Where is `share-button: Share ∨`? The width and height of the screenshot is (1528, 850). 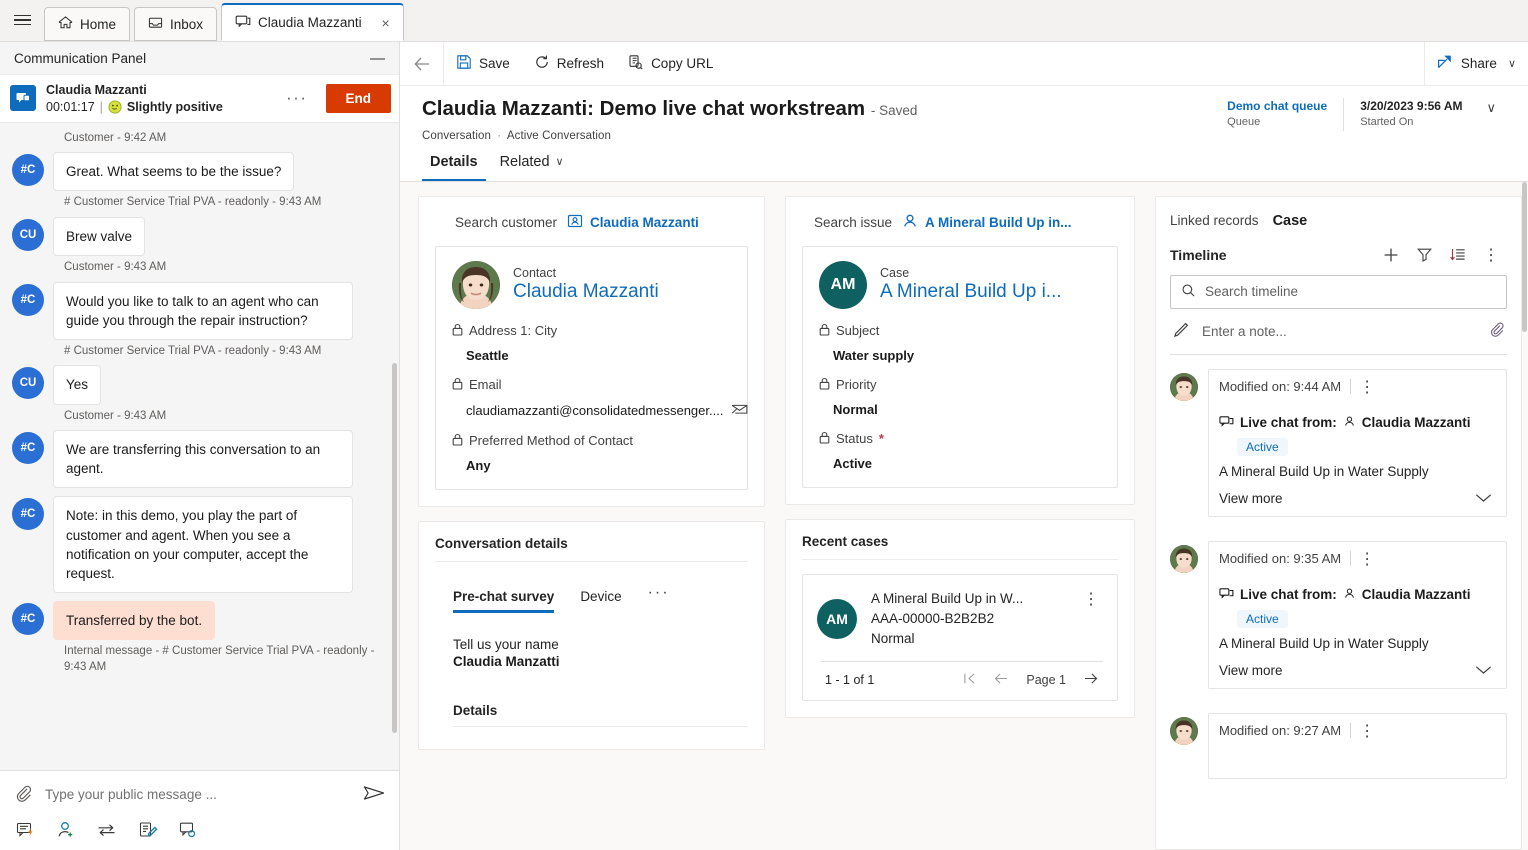
share-button: Share ∨ is located at coordinates (1476, 64).